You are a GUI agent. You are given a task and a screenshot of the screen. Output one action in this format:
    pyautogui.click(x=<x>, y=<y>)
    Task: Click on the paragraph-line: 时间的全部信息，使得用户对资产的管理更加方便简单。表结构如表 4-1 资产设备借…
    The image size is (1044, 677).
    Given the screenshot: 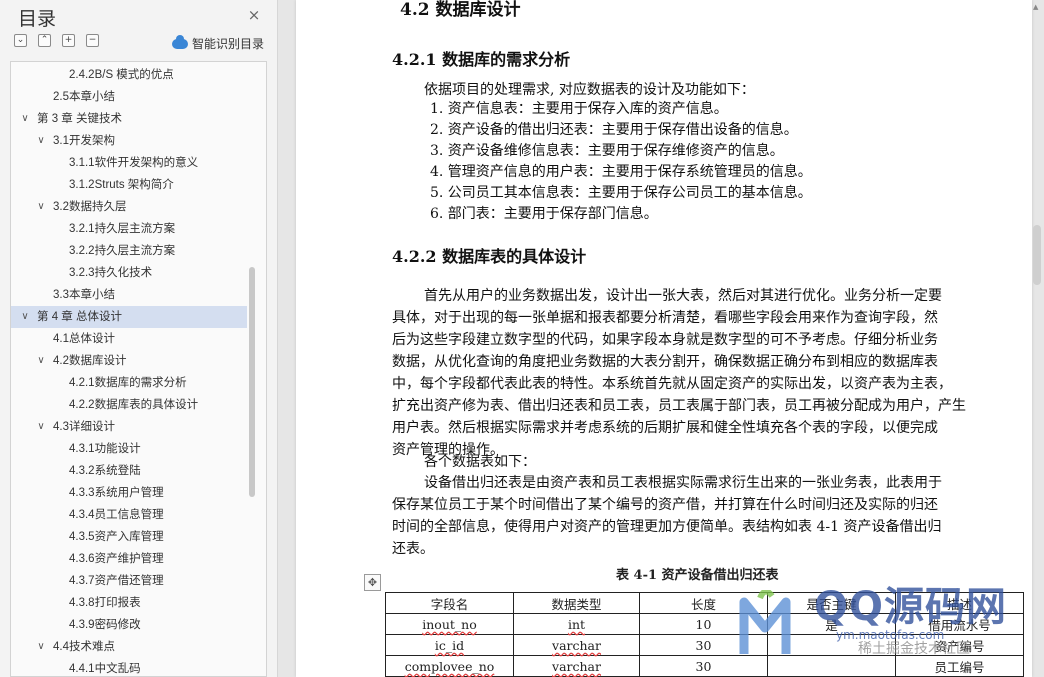 What is the action you would take?
    pyautogui.click(x=667, y=527)
    